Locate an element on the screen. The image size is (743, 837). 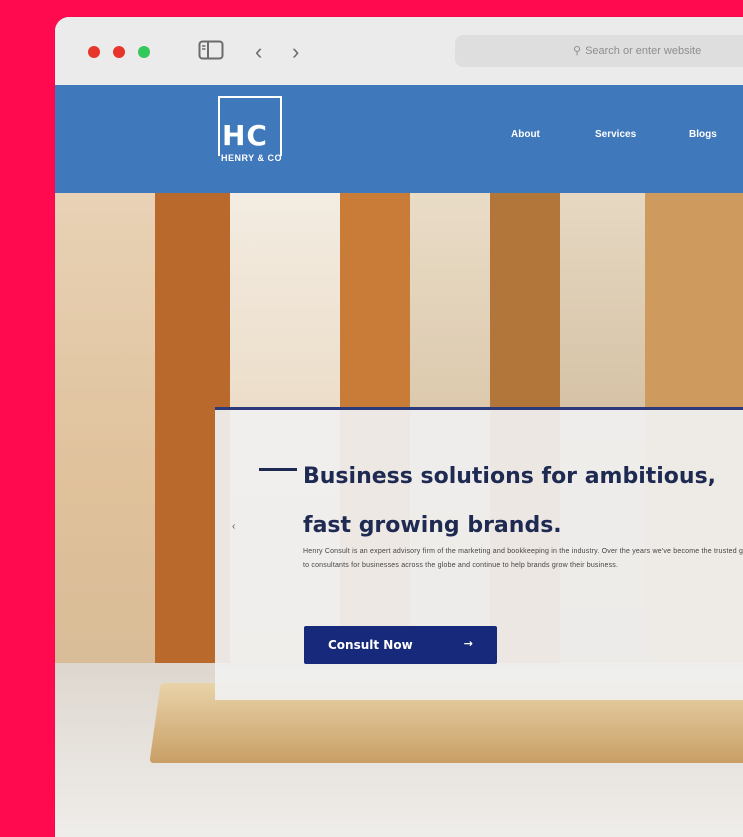
minimize-window-button is located at coordinates (119, 52).